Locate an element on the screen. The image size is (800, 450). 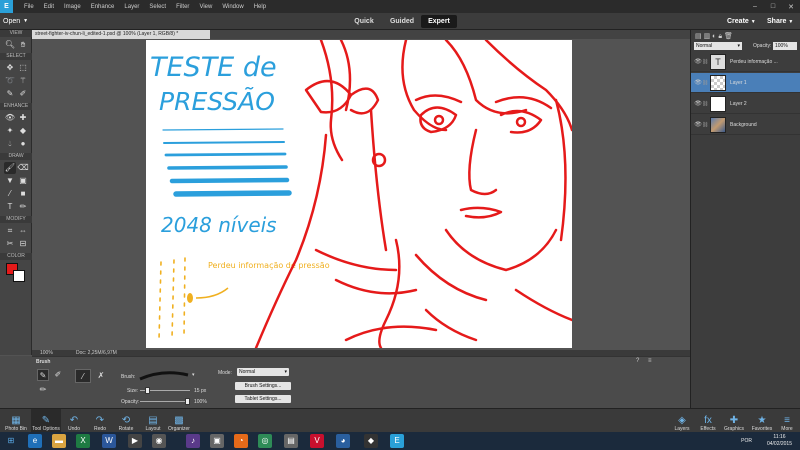
custom-shape-icon: ■ is located at coordinates (23, 194).